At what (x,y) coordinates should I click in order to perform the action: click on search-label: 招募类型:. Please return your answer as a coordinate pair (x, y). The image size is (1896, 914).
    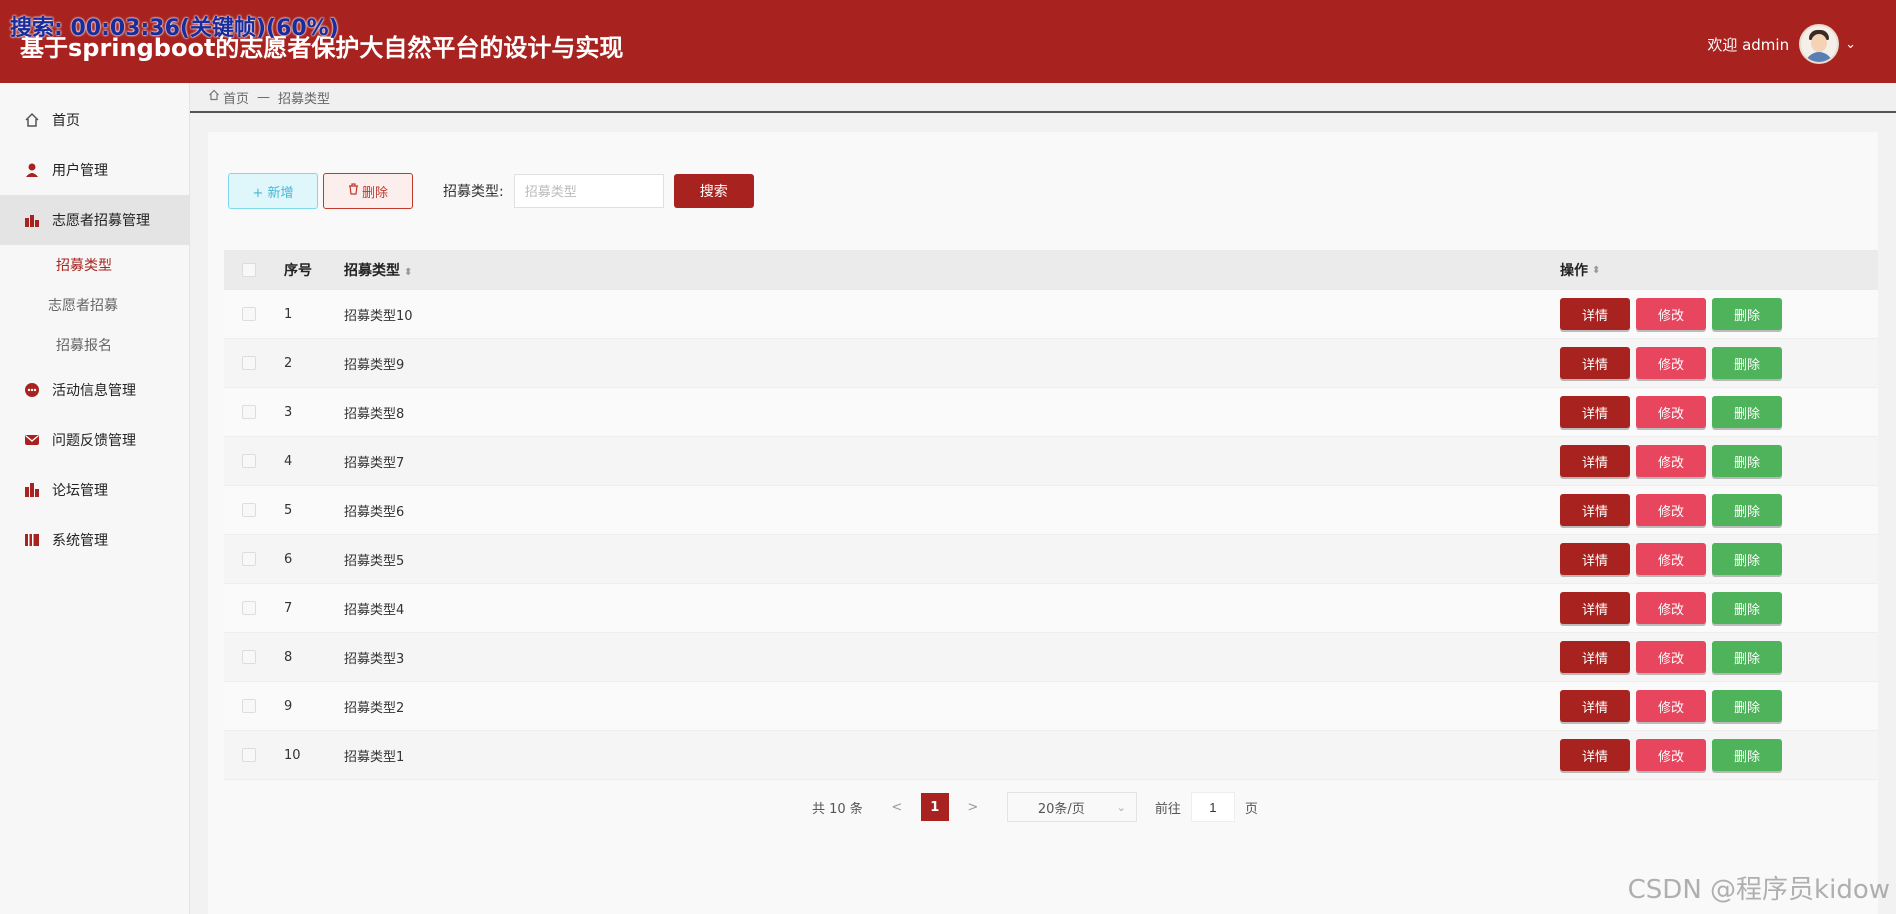
    Looking at the image, I should click on (473, 192).